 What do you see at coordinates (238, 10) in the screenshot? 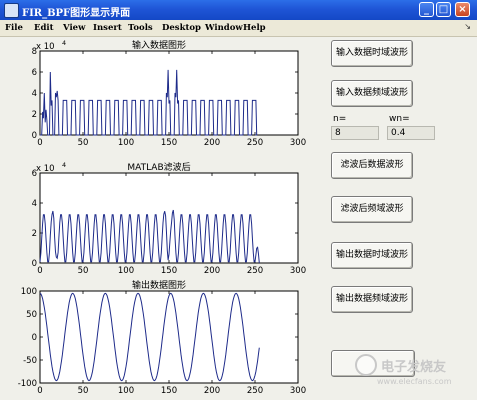
I see `title-bar: FIR_BPF图形显示界面 _ □ ×` at bounding box center [238, 10].